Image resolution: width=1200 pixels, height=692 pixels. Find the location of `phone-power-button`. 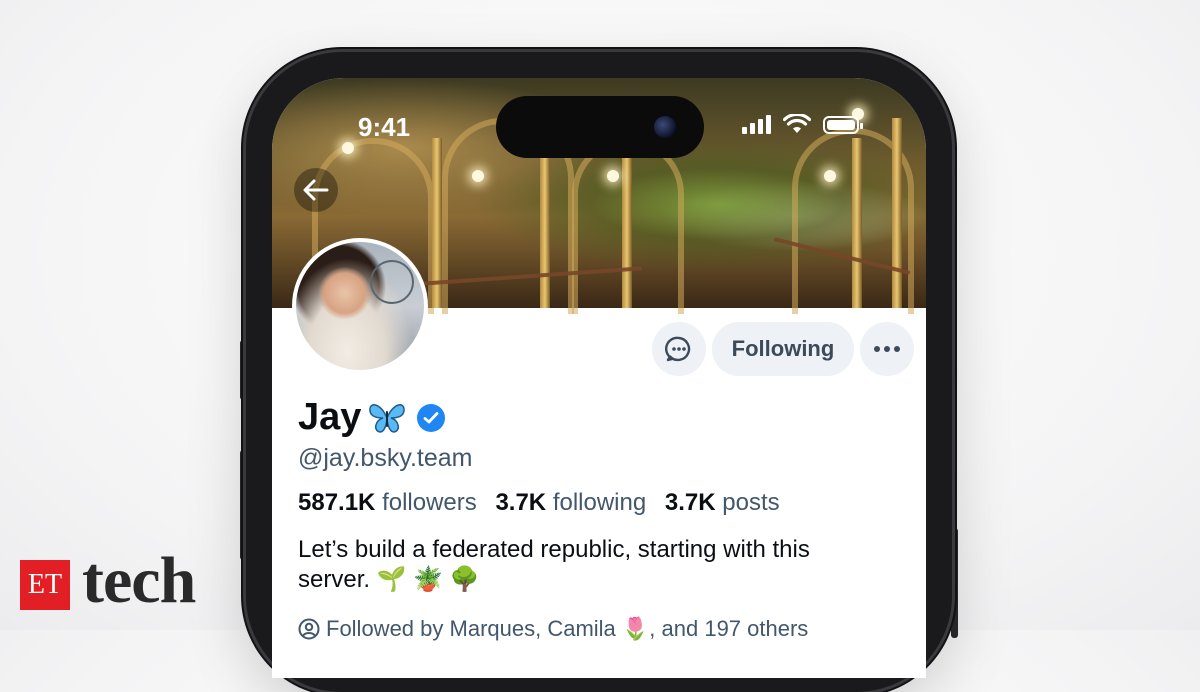

phone-power-button is located at coordinates (954, 583).